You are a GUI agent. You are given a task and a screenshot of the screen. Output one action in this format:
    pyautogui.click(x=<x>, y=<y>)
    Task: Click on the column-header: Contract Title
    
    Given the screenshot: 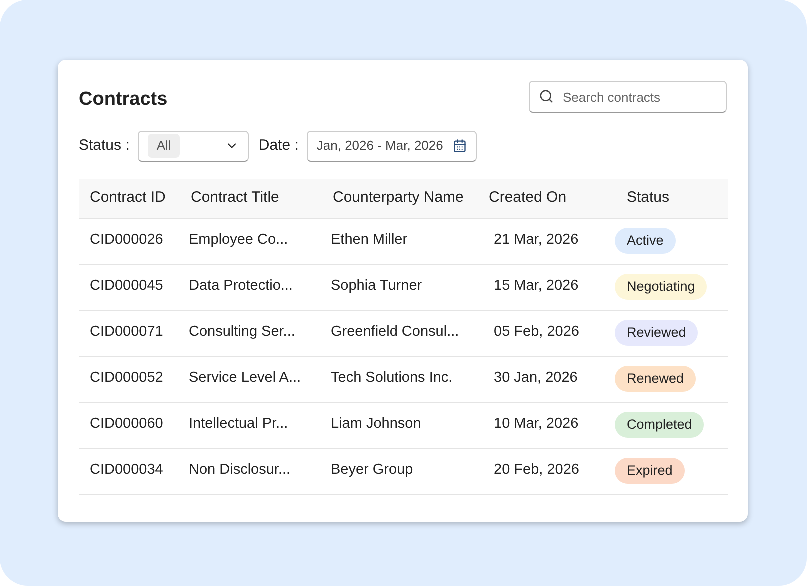 What is the action you would take?
    pyautogui.click(x=235, y=197)
    